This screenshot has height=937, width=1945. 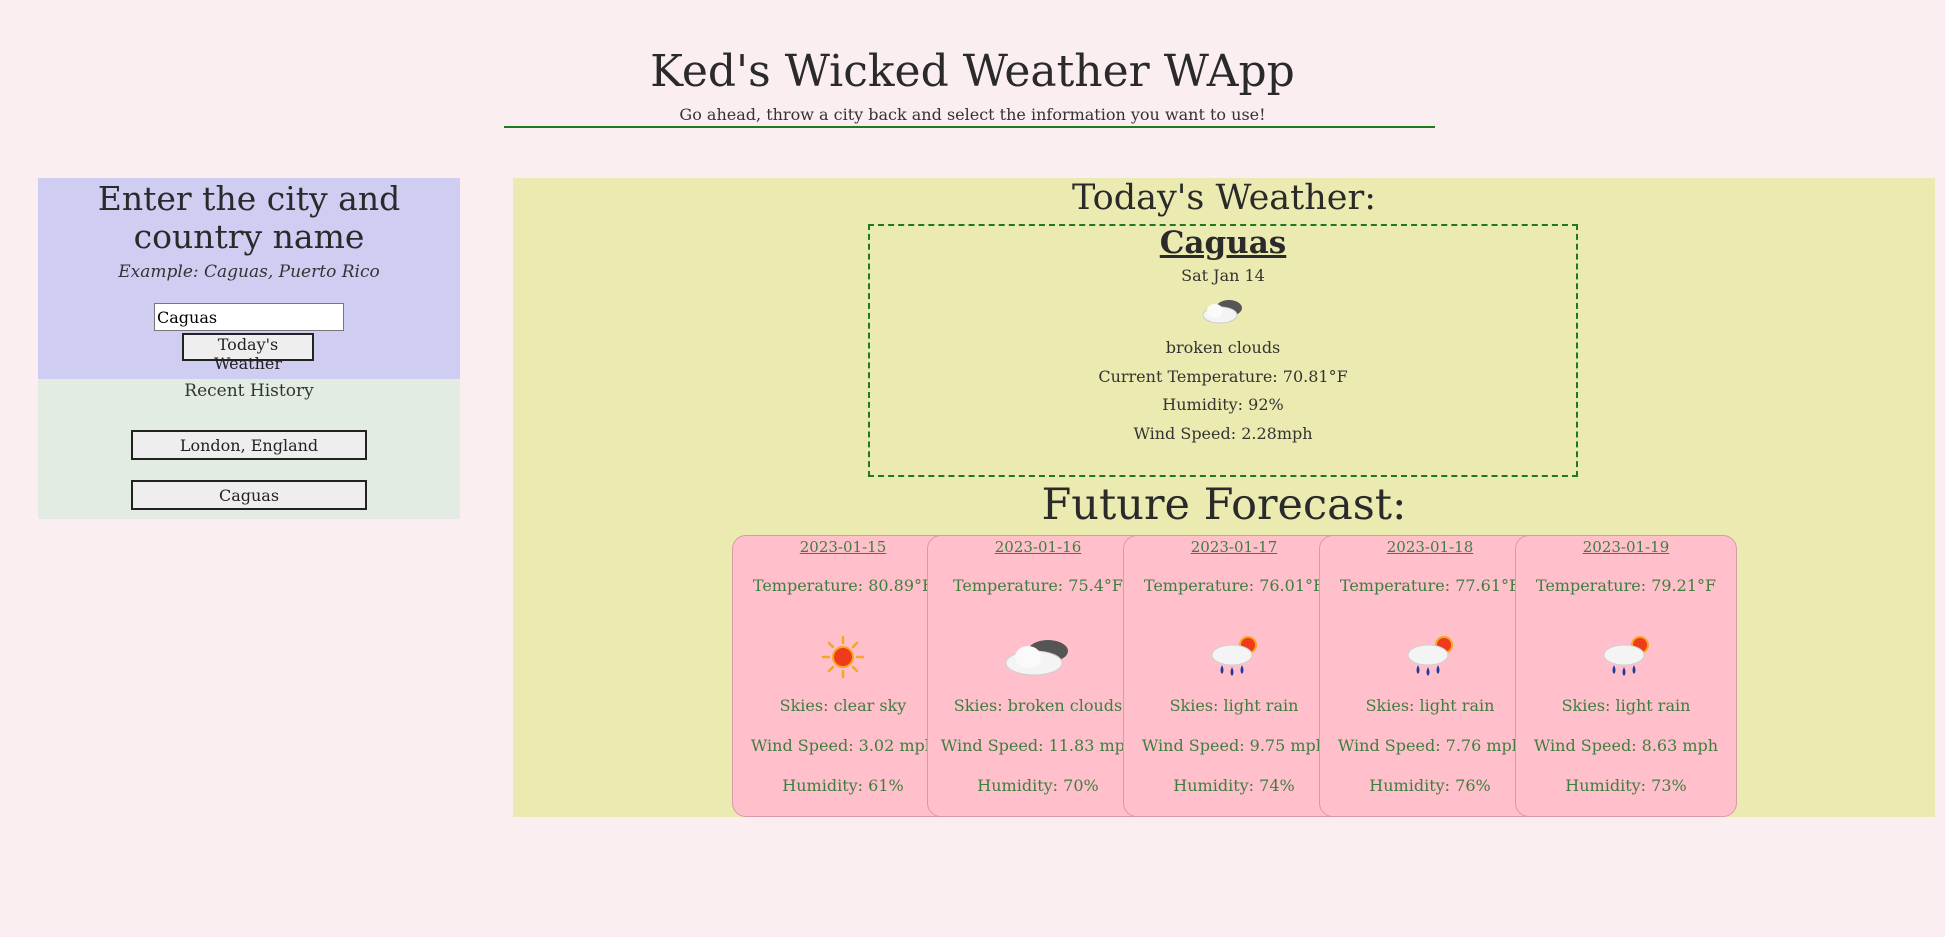 I want to click on today-humidity: Humidity: 92%, so click(x=1223, y=404).